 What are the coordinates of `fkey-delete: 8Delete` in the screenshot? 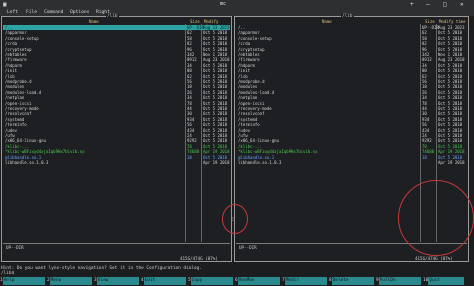 It's located at (351, 281).